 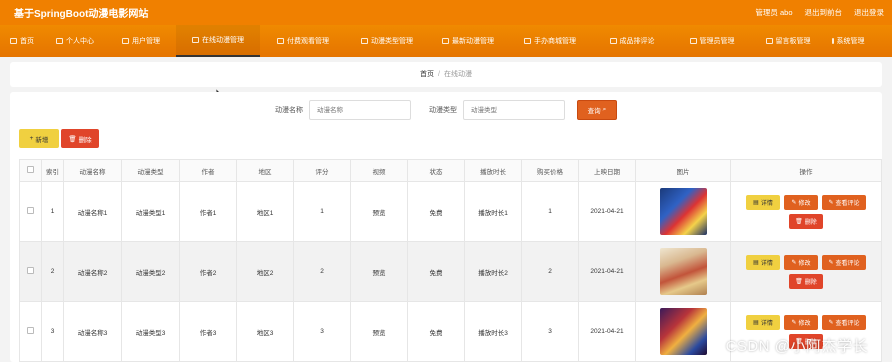 What do you see at coordinates (446, 74) in the screenshot?
I see `breadcrumb: 首页 / 在线动漫` at bounding box center [446, 74].